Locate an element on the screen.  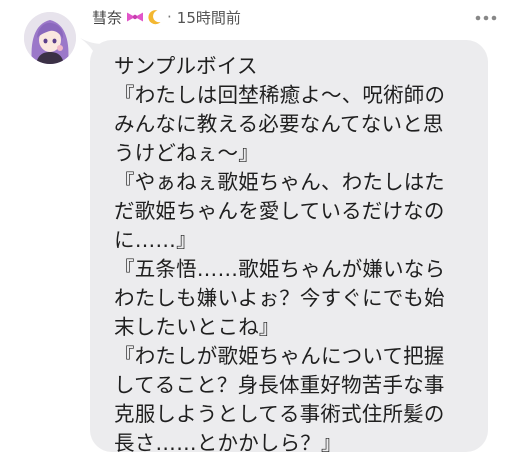
message-line: うけどねぇ〜』 is located at coordinates (186, 153).